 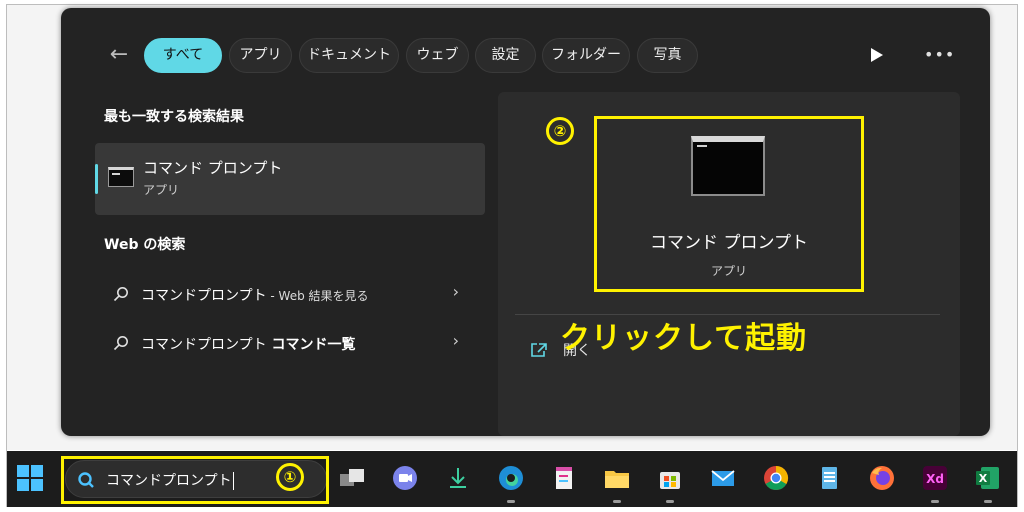 What do you see at coordinates (145, 245) in the screenshot?
I see `web-search-heading: Web の検索` at bounding box center [145, 245].